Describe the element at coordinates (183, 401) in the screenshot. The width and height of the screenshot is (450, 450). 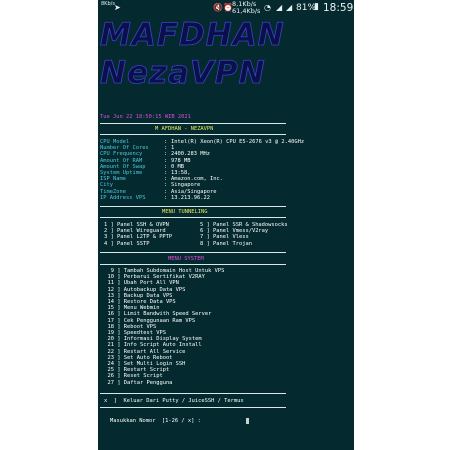
I see `exit-option-label: Keluar Dari Putty / JuiceSSH / Termux` at that location.